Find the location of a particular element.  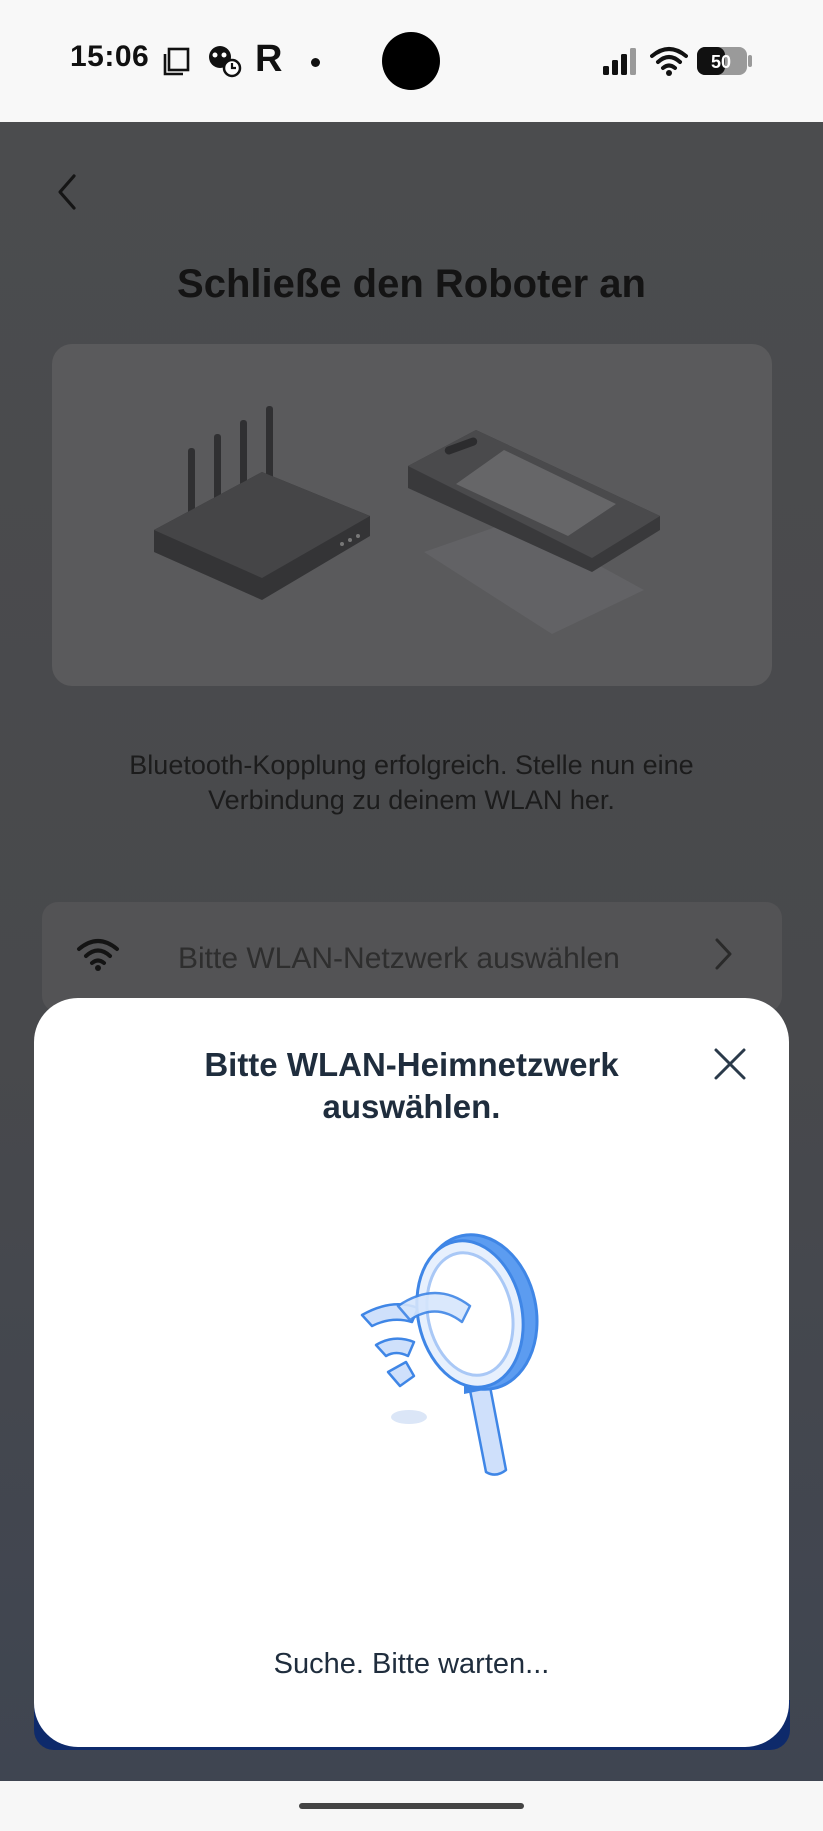

back-arrow-icon is located at coordinates (70, 193).